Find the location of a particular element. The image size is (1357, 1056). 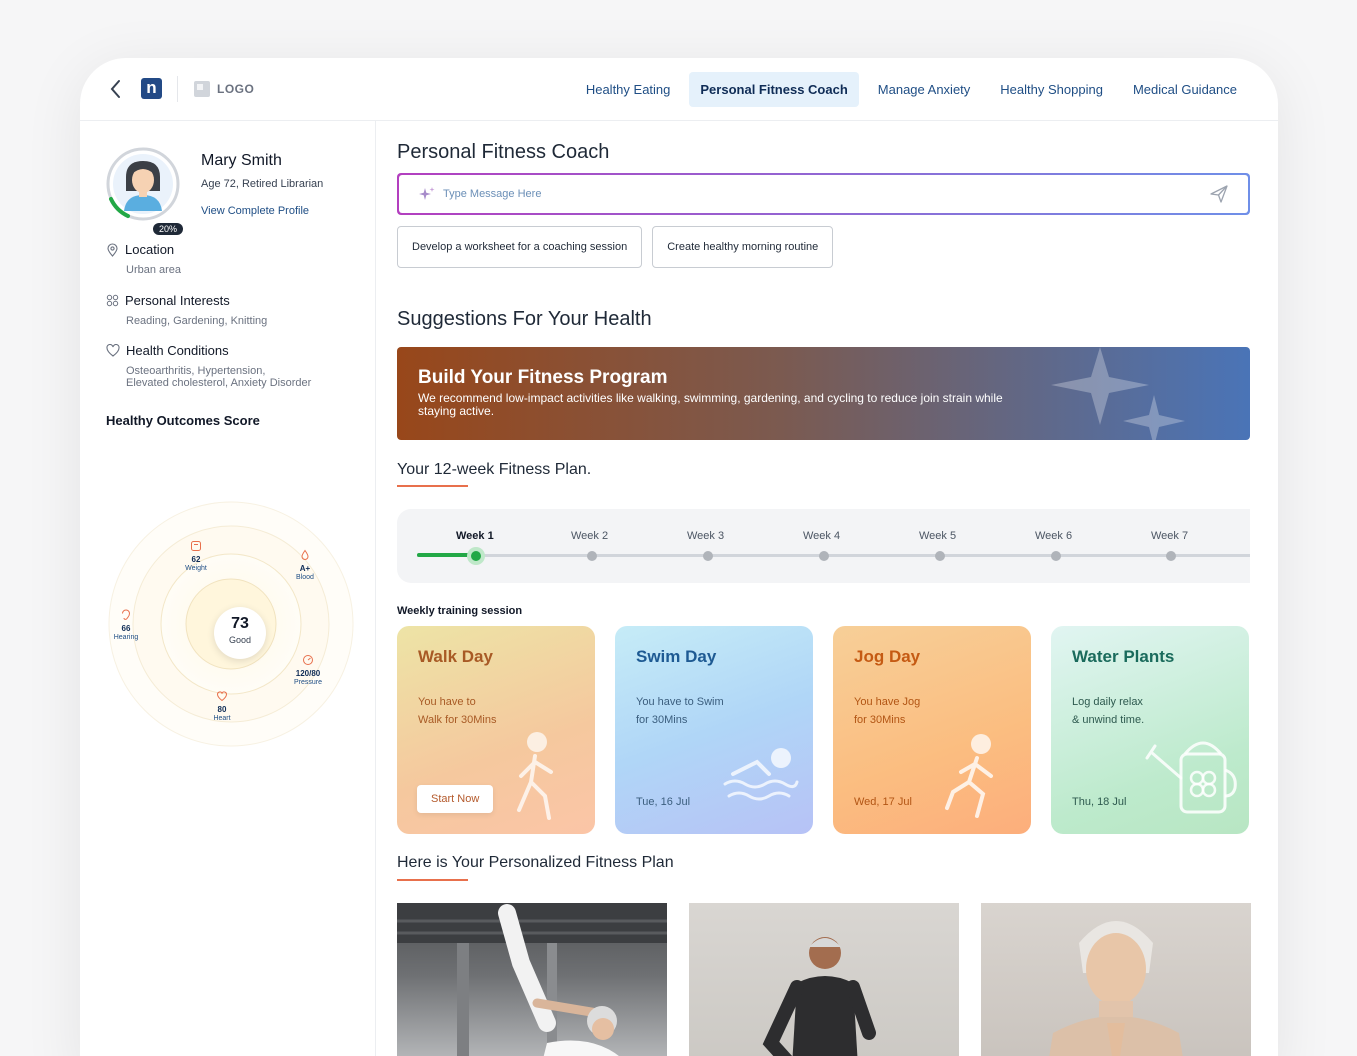

start-now-button: Start Now is located at coordinates (455, 799).